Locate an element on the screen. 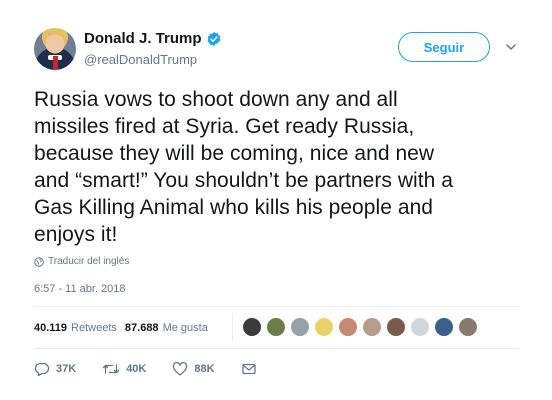 The image size is (552, 400). retweet-icon is located at coordinates (111, 369).